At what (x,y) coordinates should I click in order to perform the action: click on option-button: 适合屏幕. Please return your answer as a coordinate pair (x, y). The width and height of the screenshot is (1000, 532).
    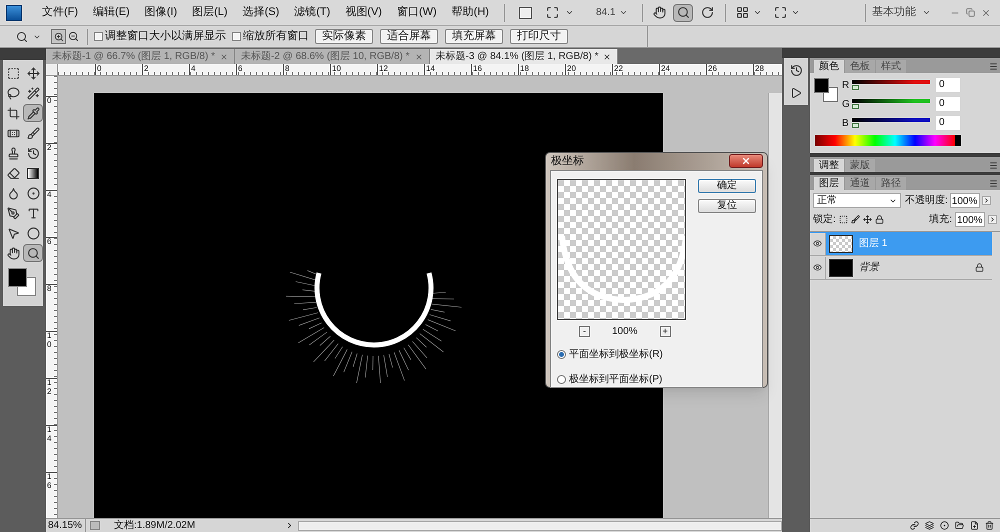
    Looking at the image, I should click on (409, 36).